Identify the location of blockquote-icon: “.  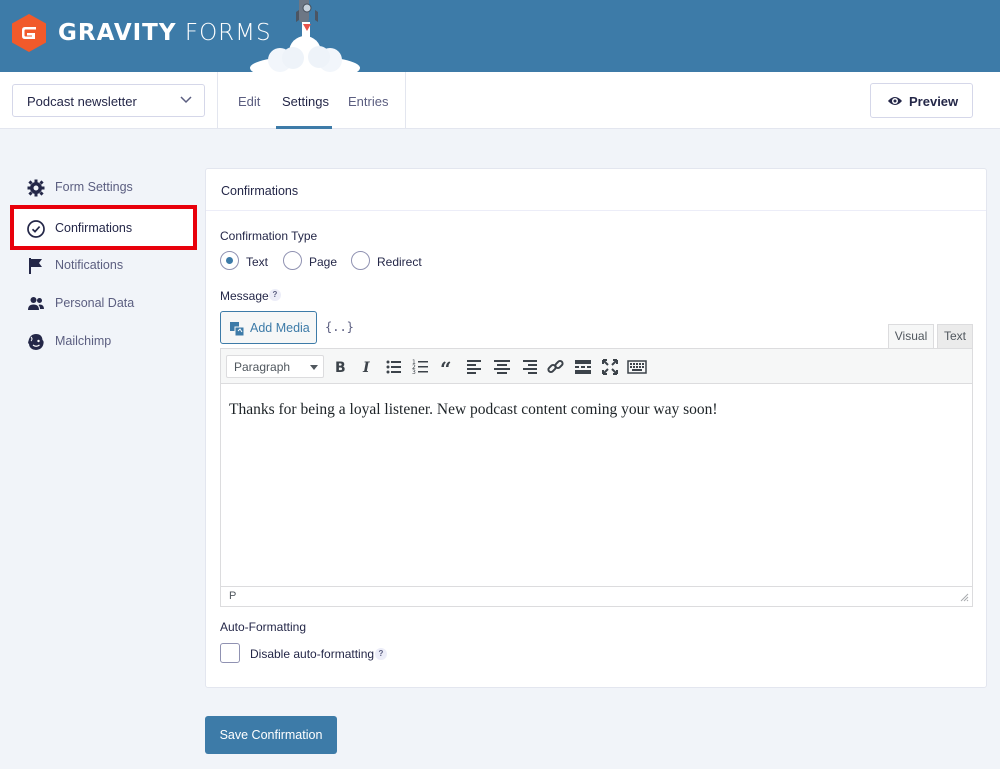
(448, 367).